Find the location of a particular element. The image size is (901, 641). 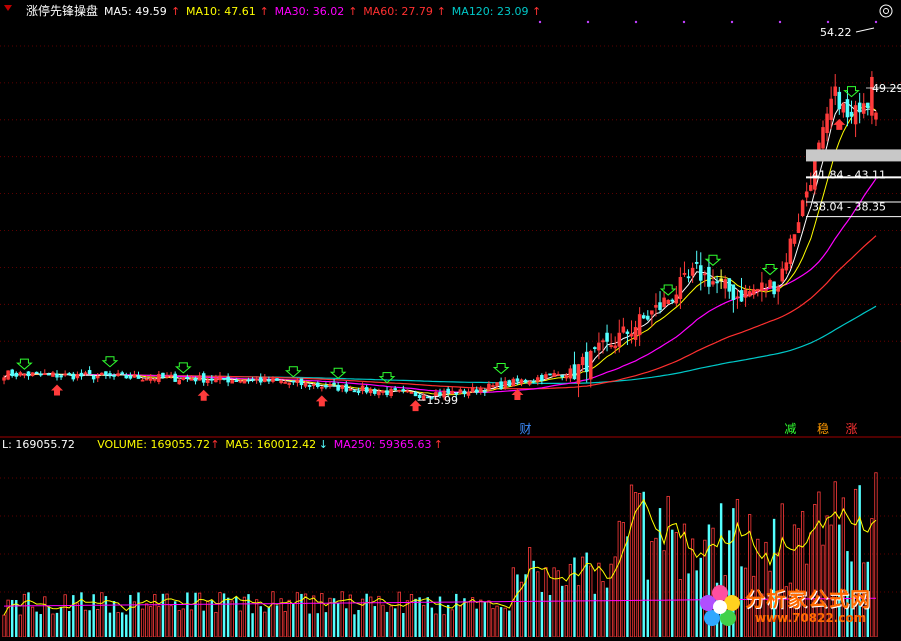

zone-label-lower: 38.04 - 38.35 is located at coordinates (849, 207).